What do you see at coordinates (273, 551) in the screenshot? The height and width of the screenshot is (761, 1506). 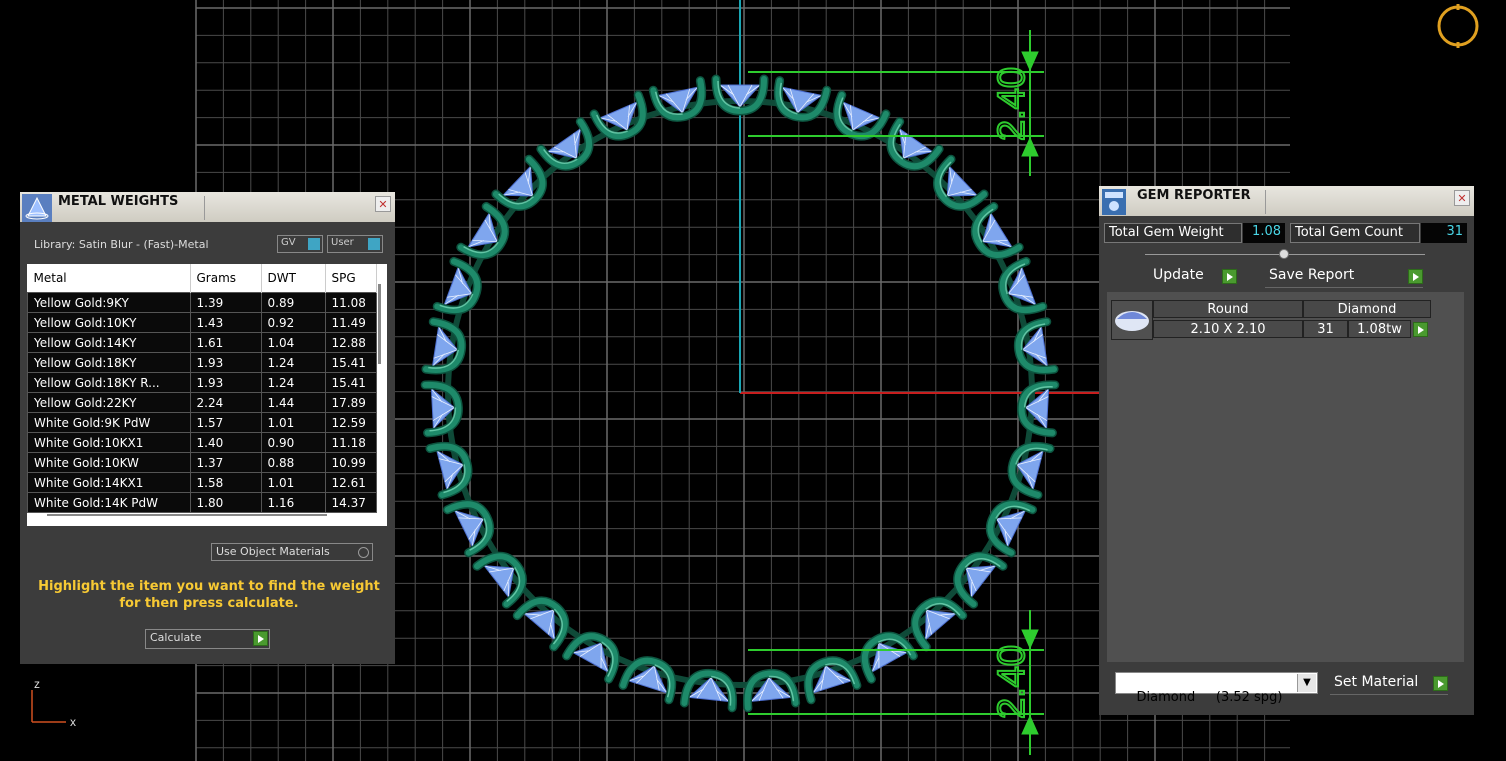 I see `use-object-materials-label: Use Object Materials` at bounding box center [273, 551].